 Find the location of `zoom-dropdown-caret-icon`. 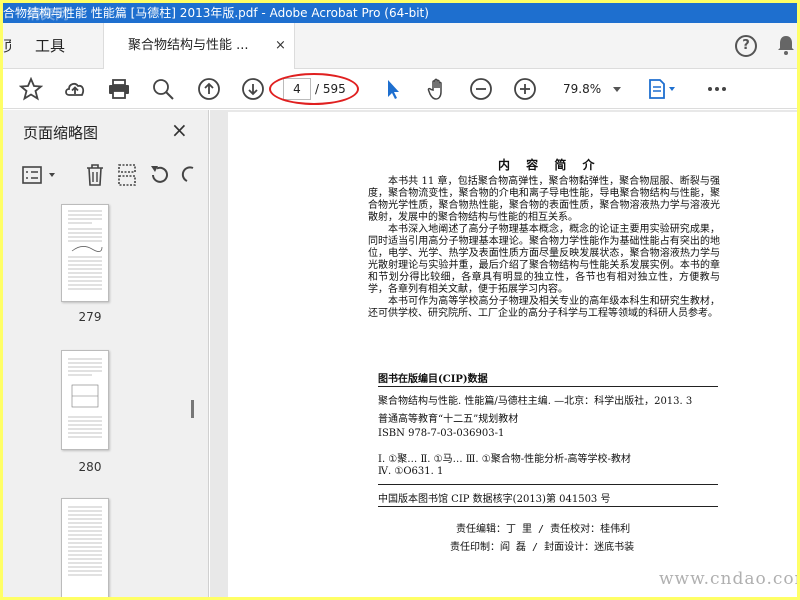

zoom-dropdown-caret-icon is located at coordinates (617, 89).